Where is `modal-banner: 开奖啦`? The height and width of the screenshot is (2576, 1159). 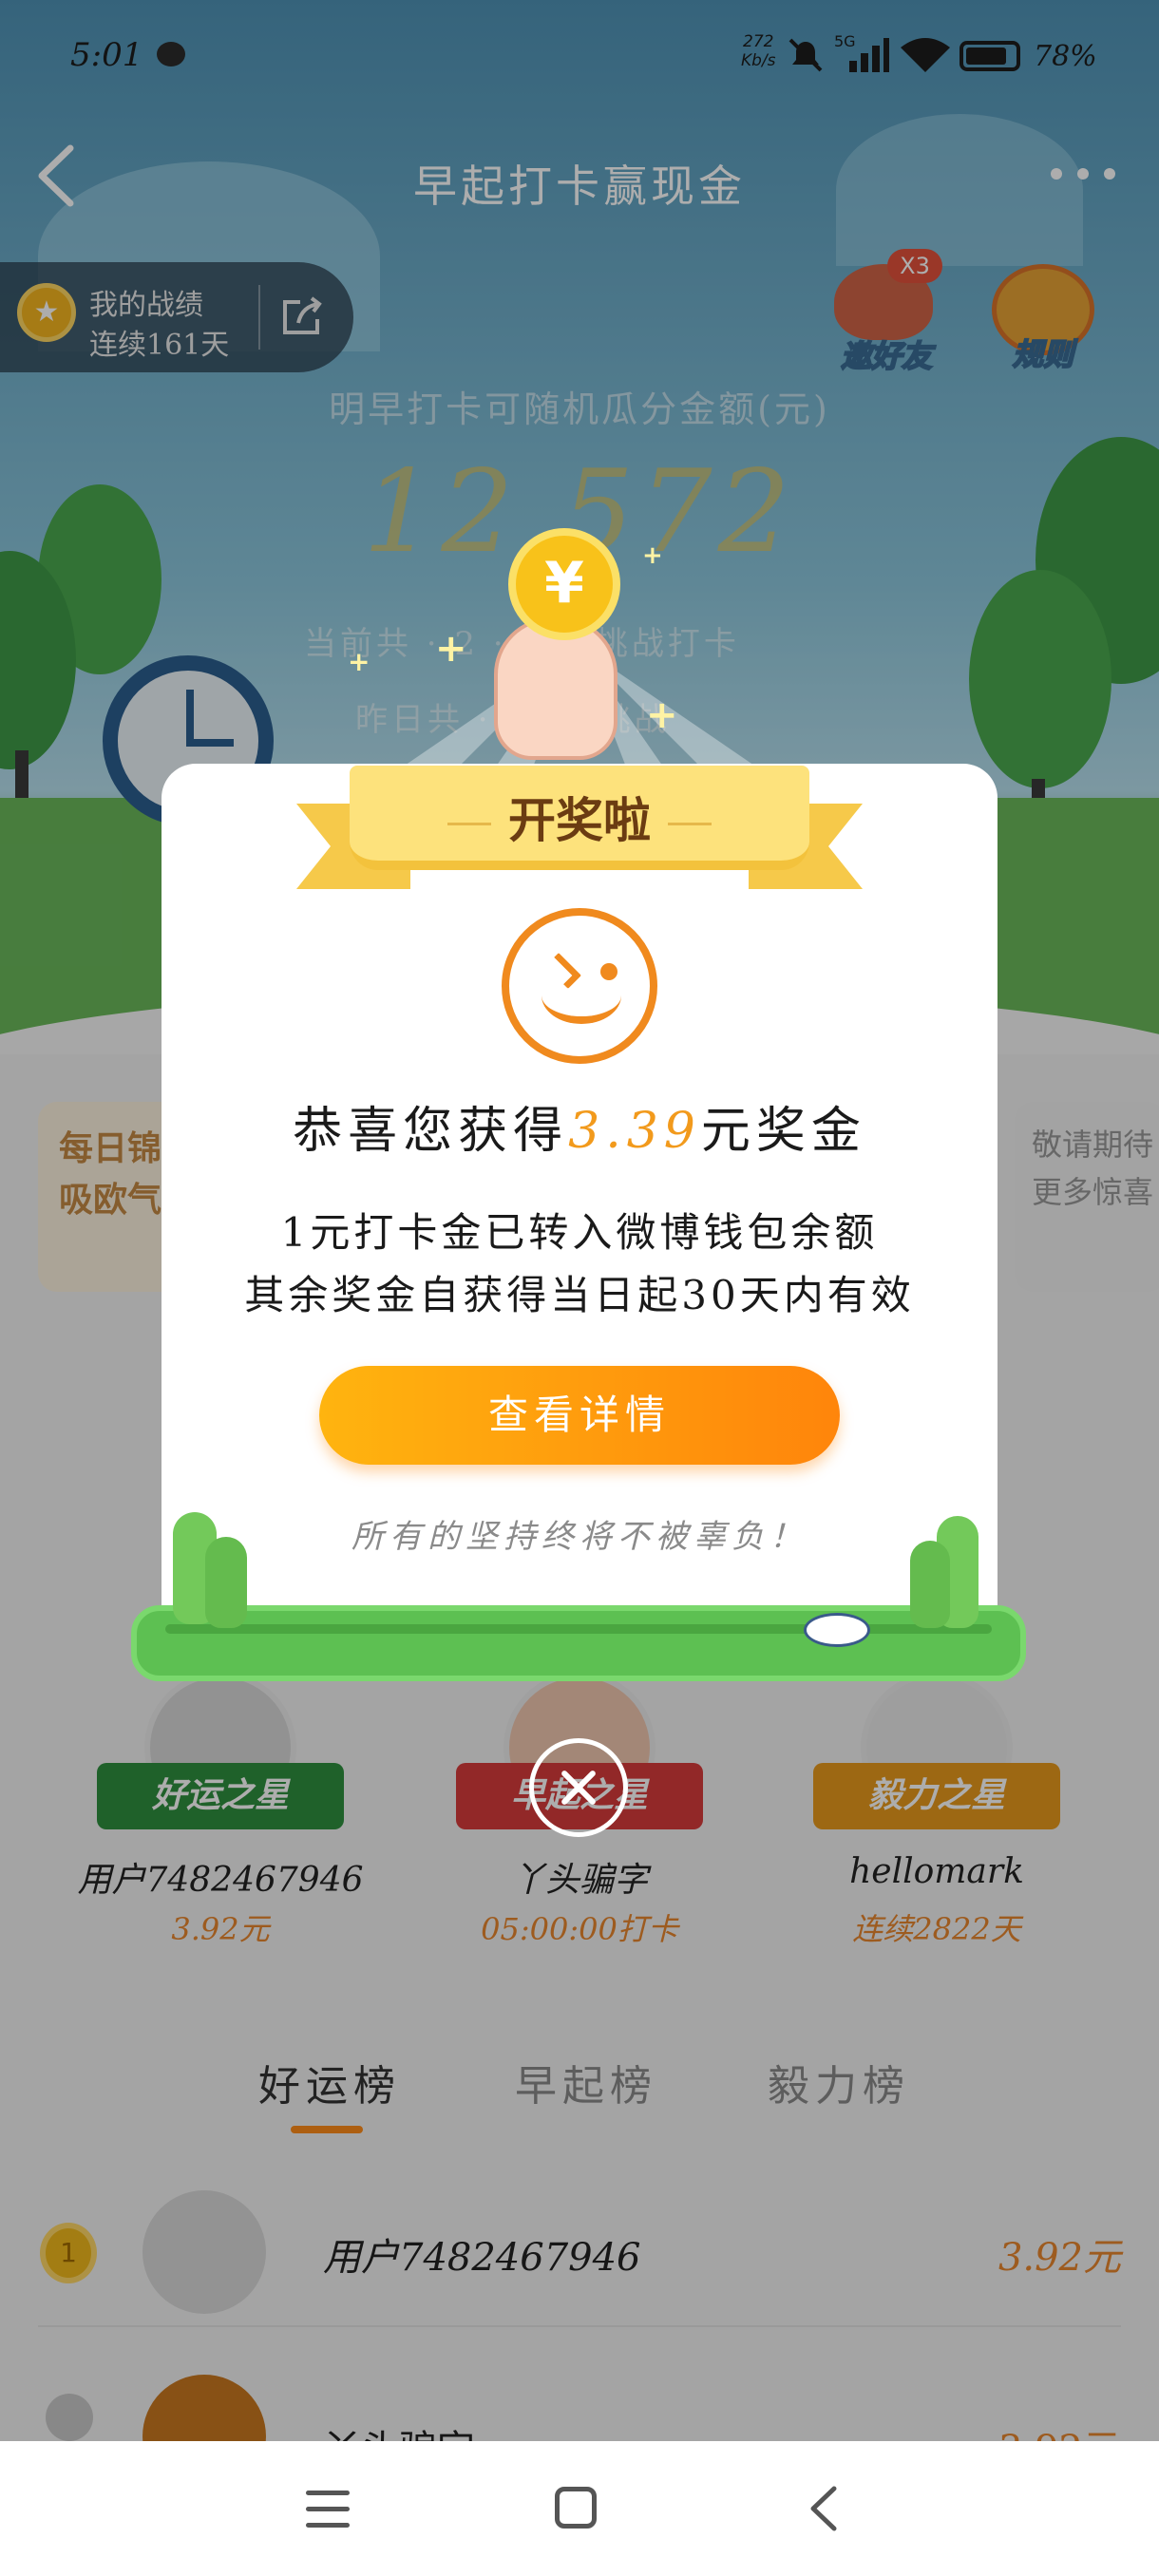 modal-banner: 开奖啦 is located at coordinates (579, 827).